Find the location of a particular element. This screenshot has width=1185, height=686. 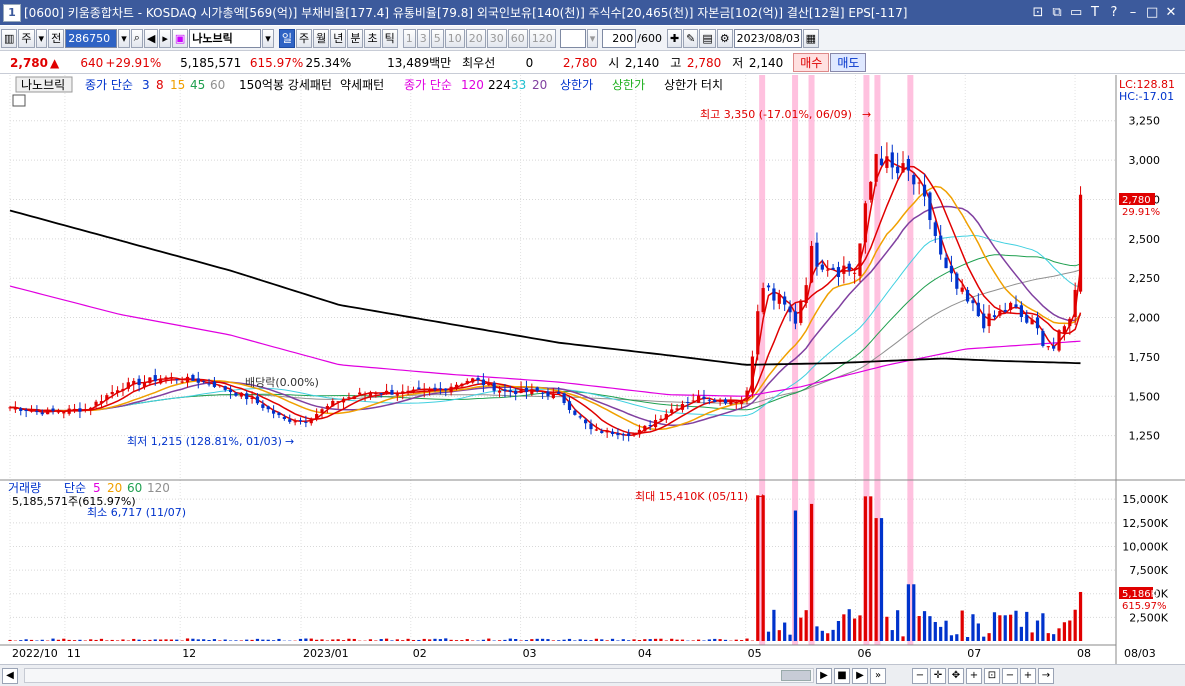

minute-20-button: 20 is located at coordinates (475, 38).